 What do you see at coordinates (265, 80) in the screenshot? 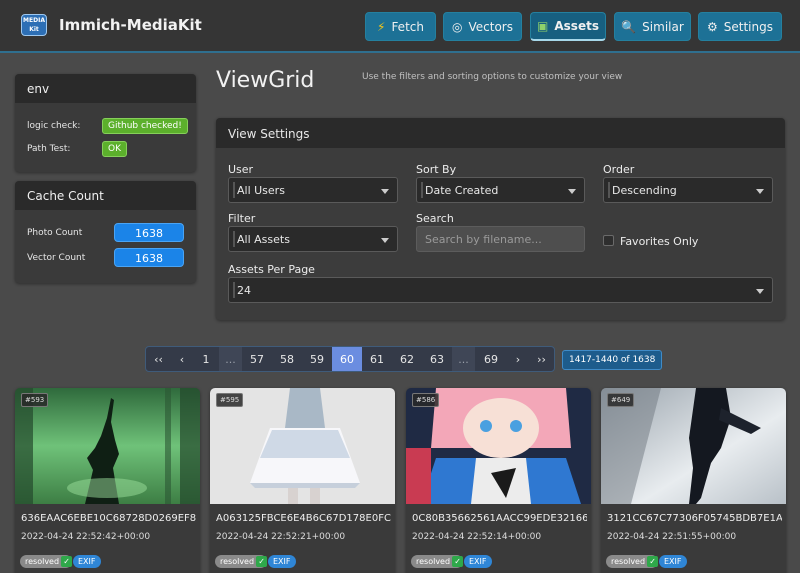
I see `page-title: ViewGrid` at bounding box center [265, 80].